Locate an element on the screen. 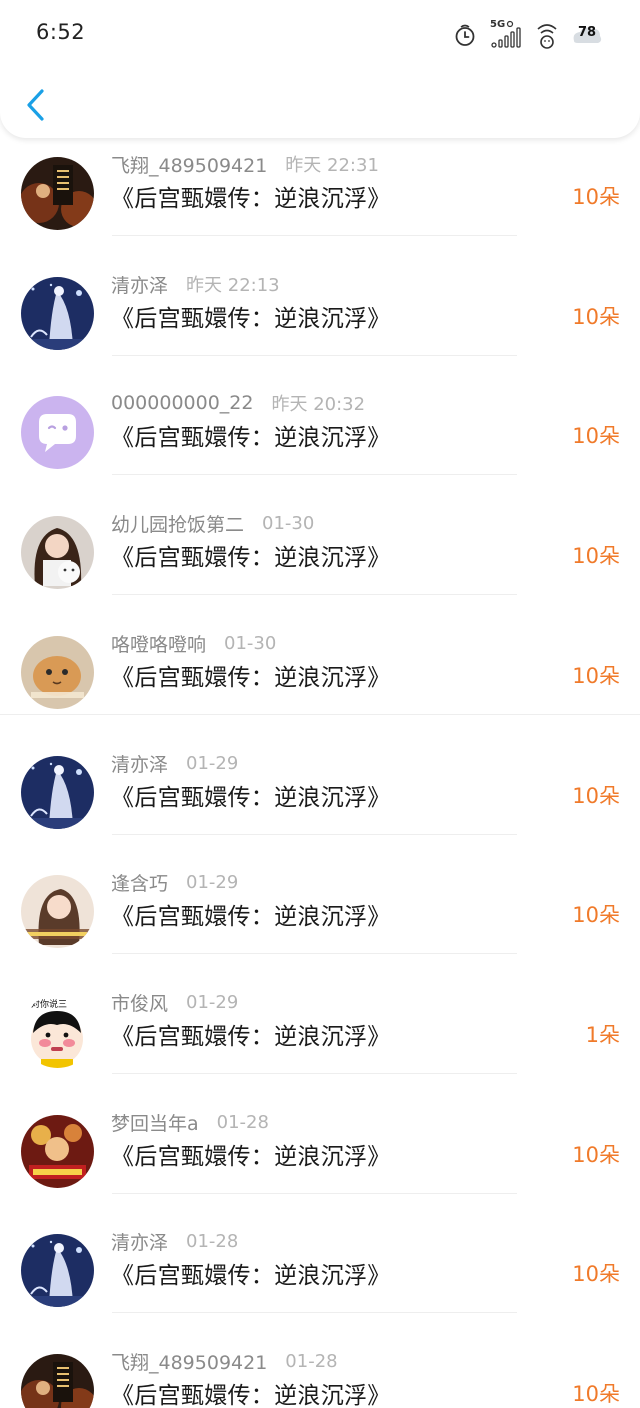  sender-name: 咯噔咯噔响 is located at coordinates (158, 643).